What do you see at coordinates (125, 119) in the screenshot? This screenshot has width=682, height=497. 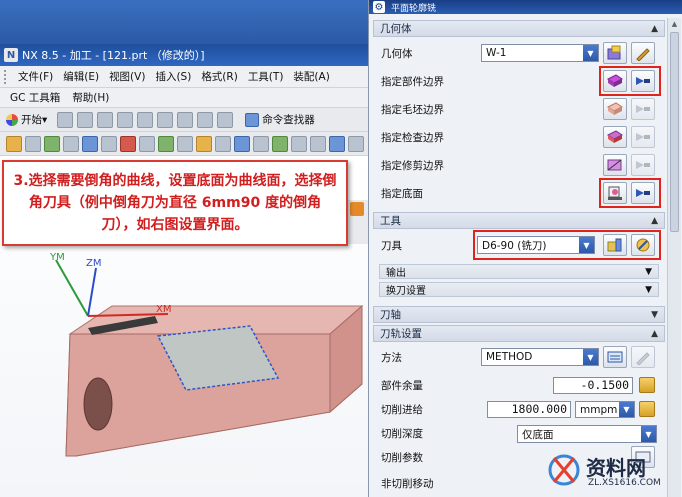 I see `save-as-icon` at bounding box center [125, 119].